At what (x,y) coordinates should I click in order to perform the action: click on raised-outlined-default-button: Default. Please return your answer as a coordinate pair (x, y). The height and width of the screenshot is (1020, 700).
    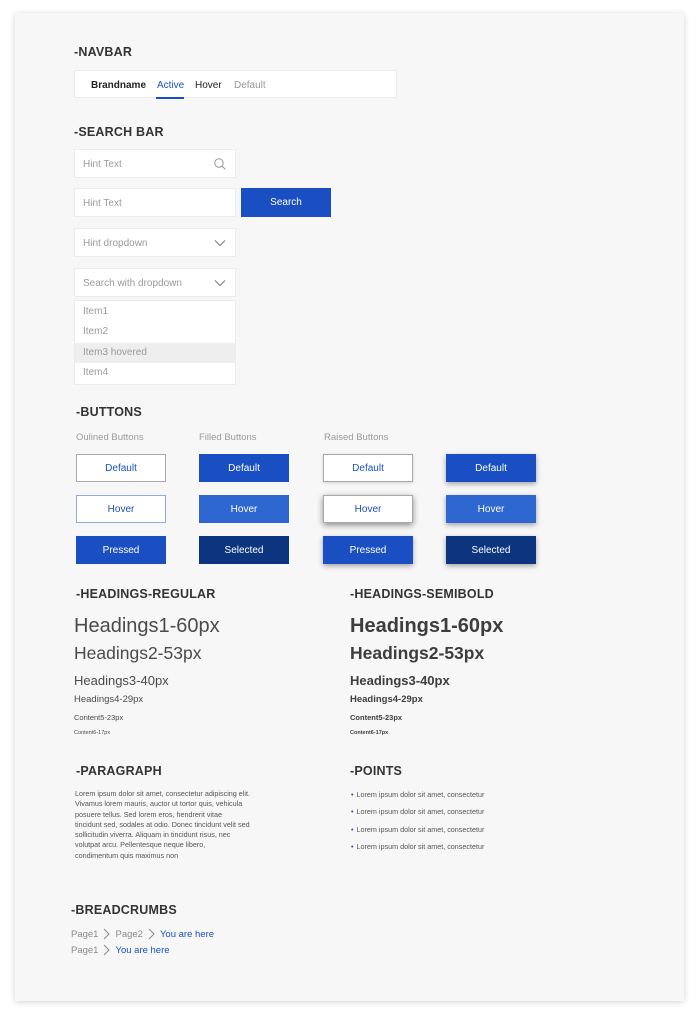
    Looking at the image, I should click on (368, 468).